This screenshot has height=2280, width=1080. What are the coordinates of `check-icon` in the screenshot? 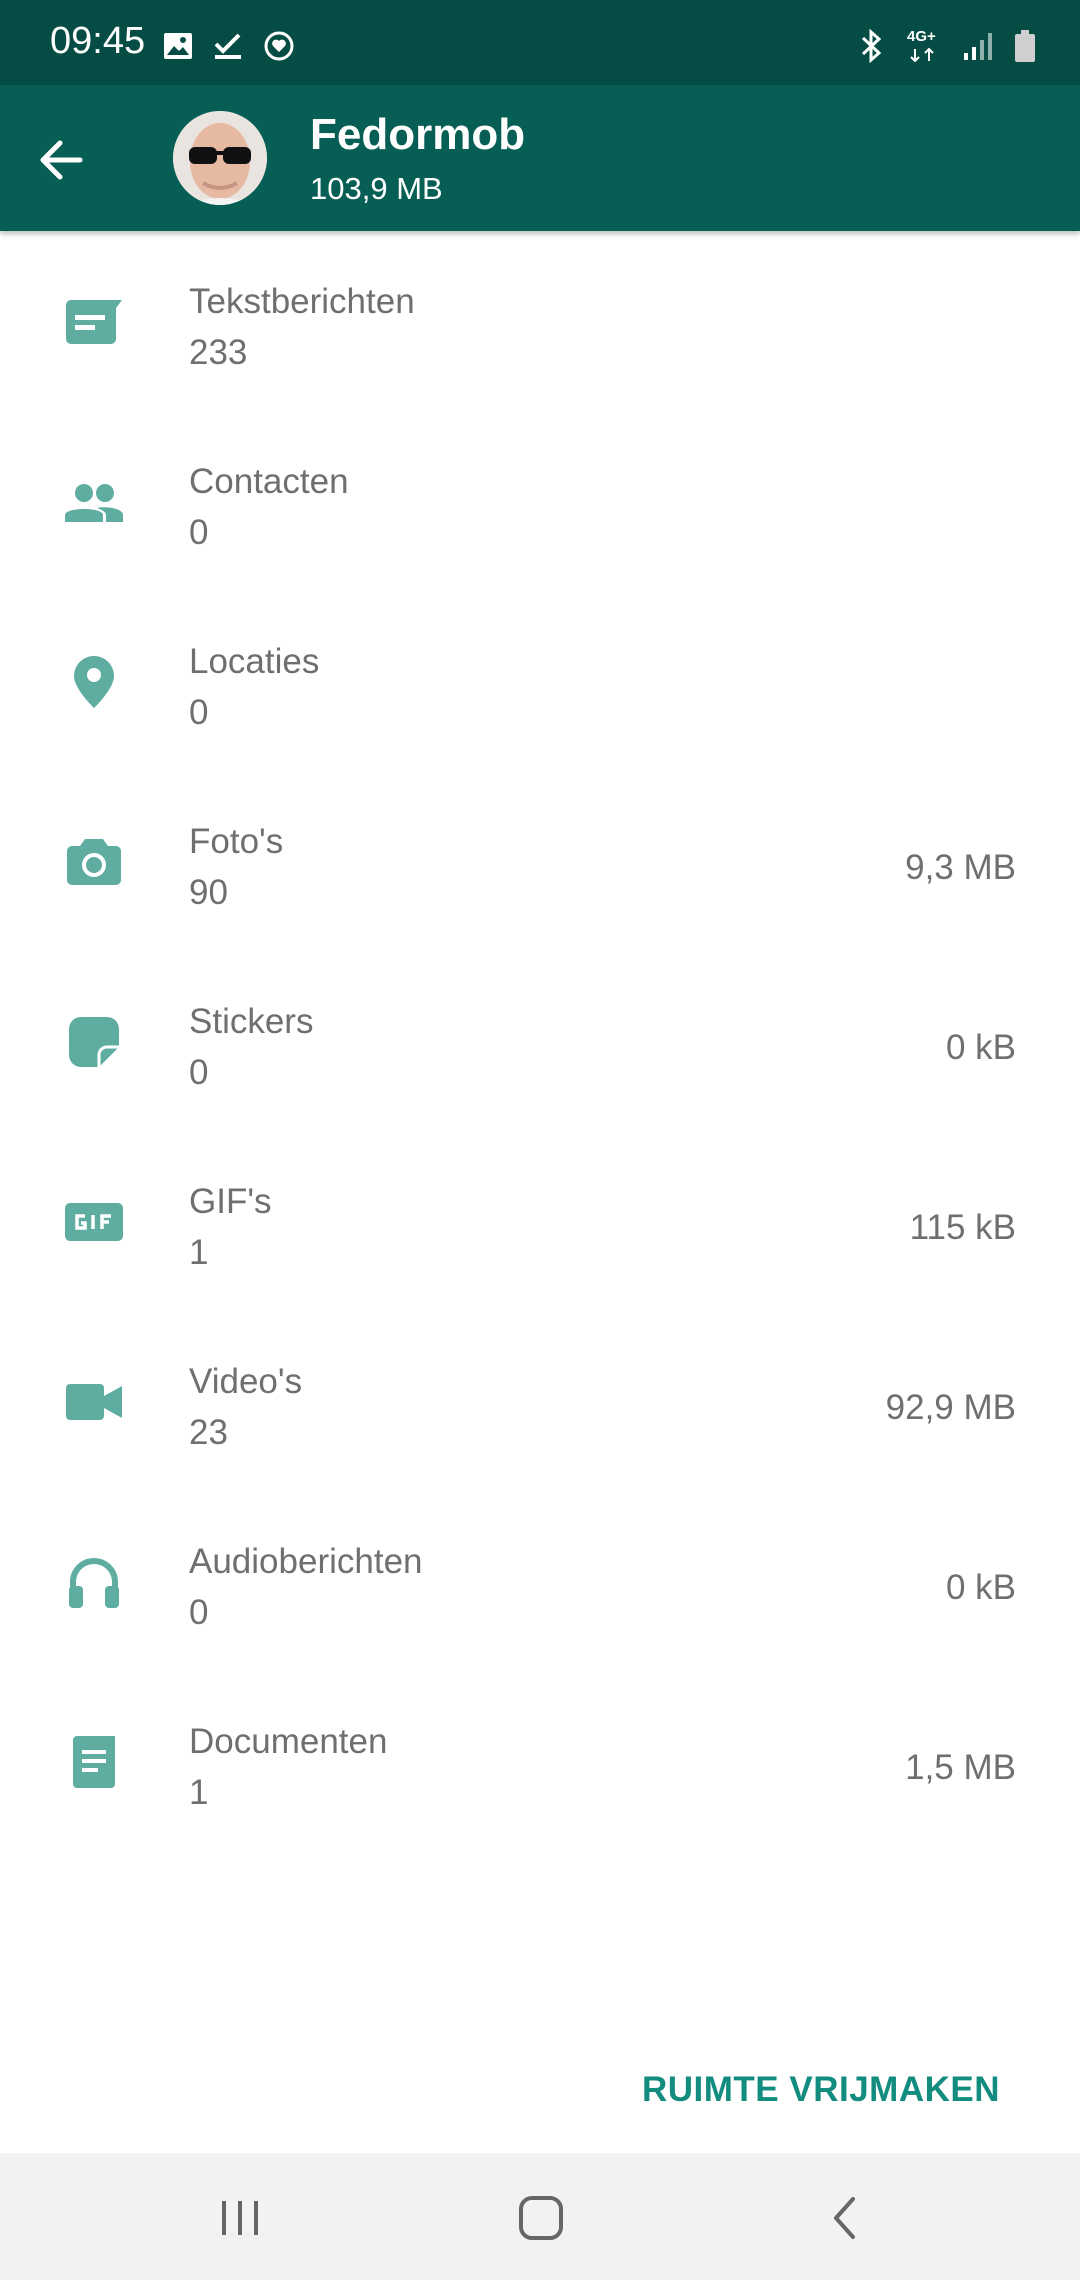 It's located at (228, 46).